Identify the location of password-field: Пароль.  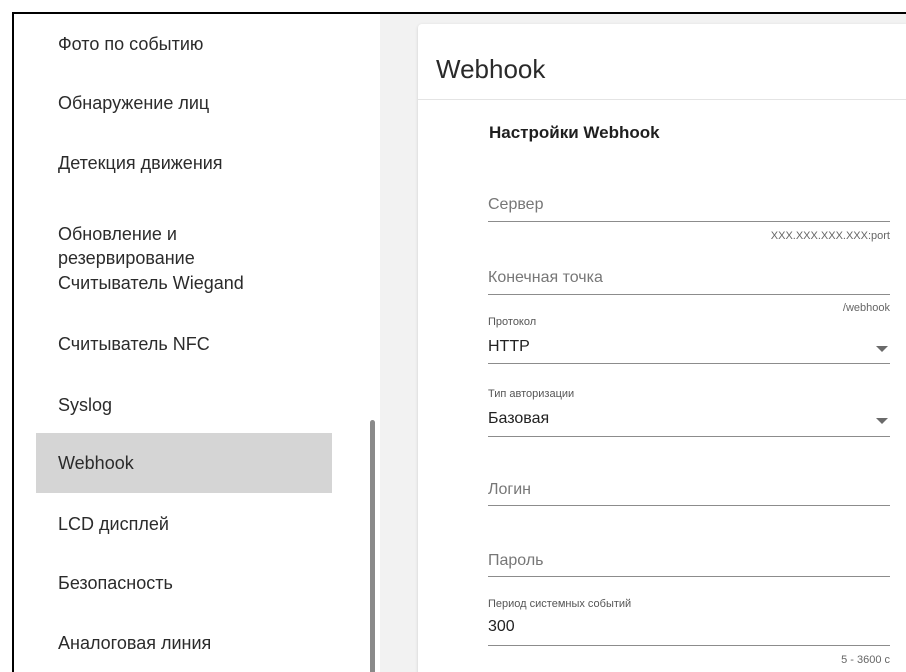
(689, 562).